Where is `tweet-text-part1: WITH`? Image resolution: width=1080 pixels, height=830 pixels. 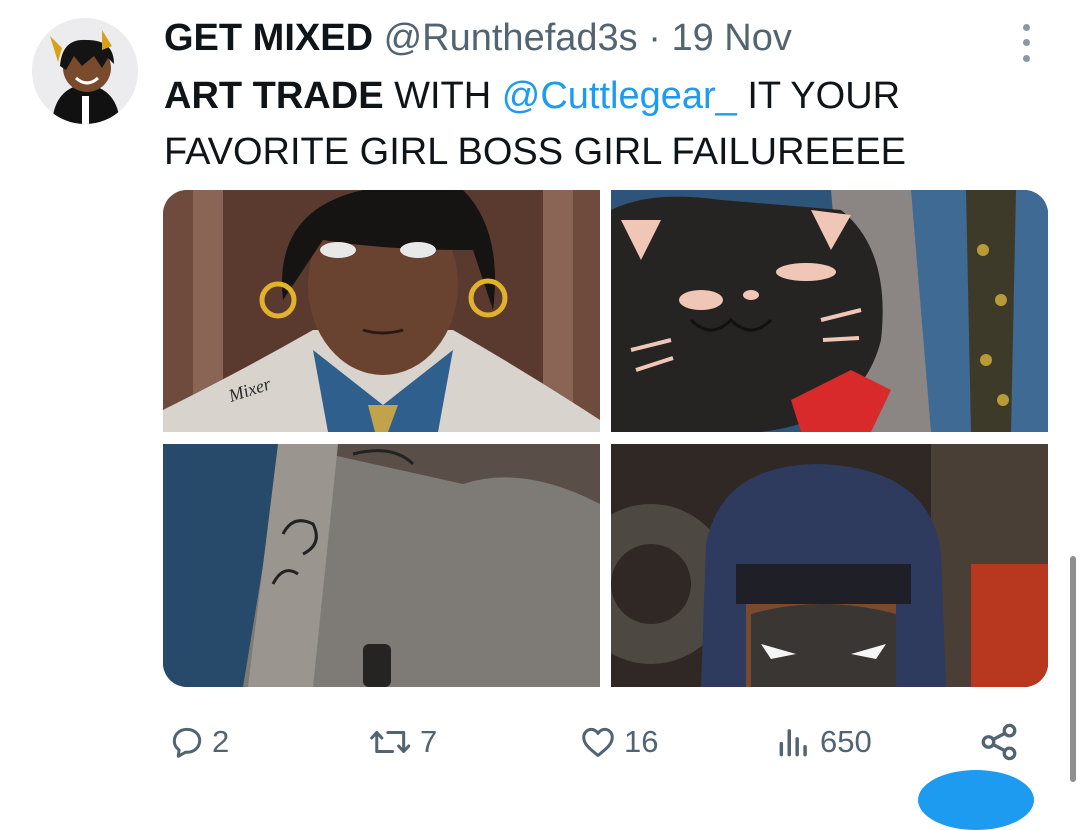 tweet-text-part1: WITH is located at coordinates (442, 96).